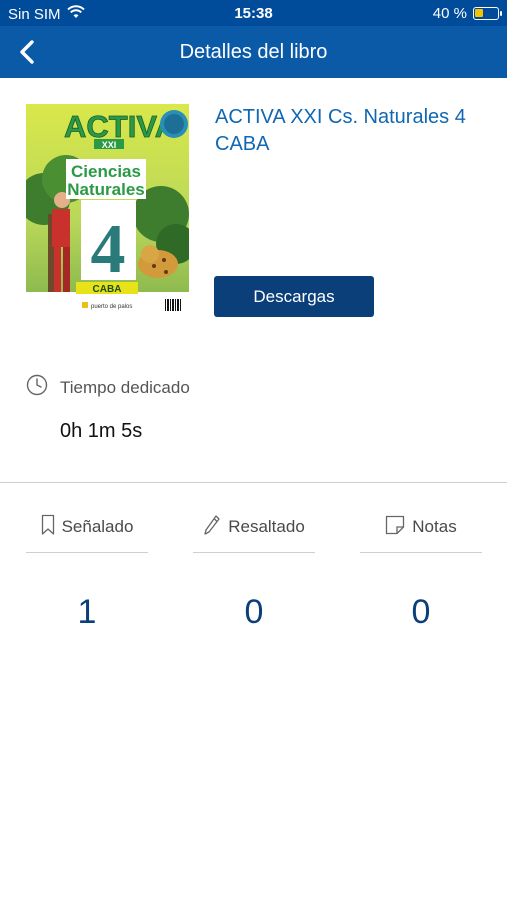 The height and width of the screenshot is (900, 507). I want to click on pencil-icon, so click(212, 527).